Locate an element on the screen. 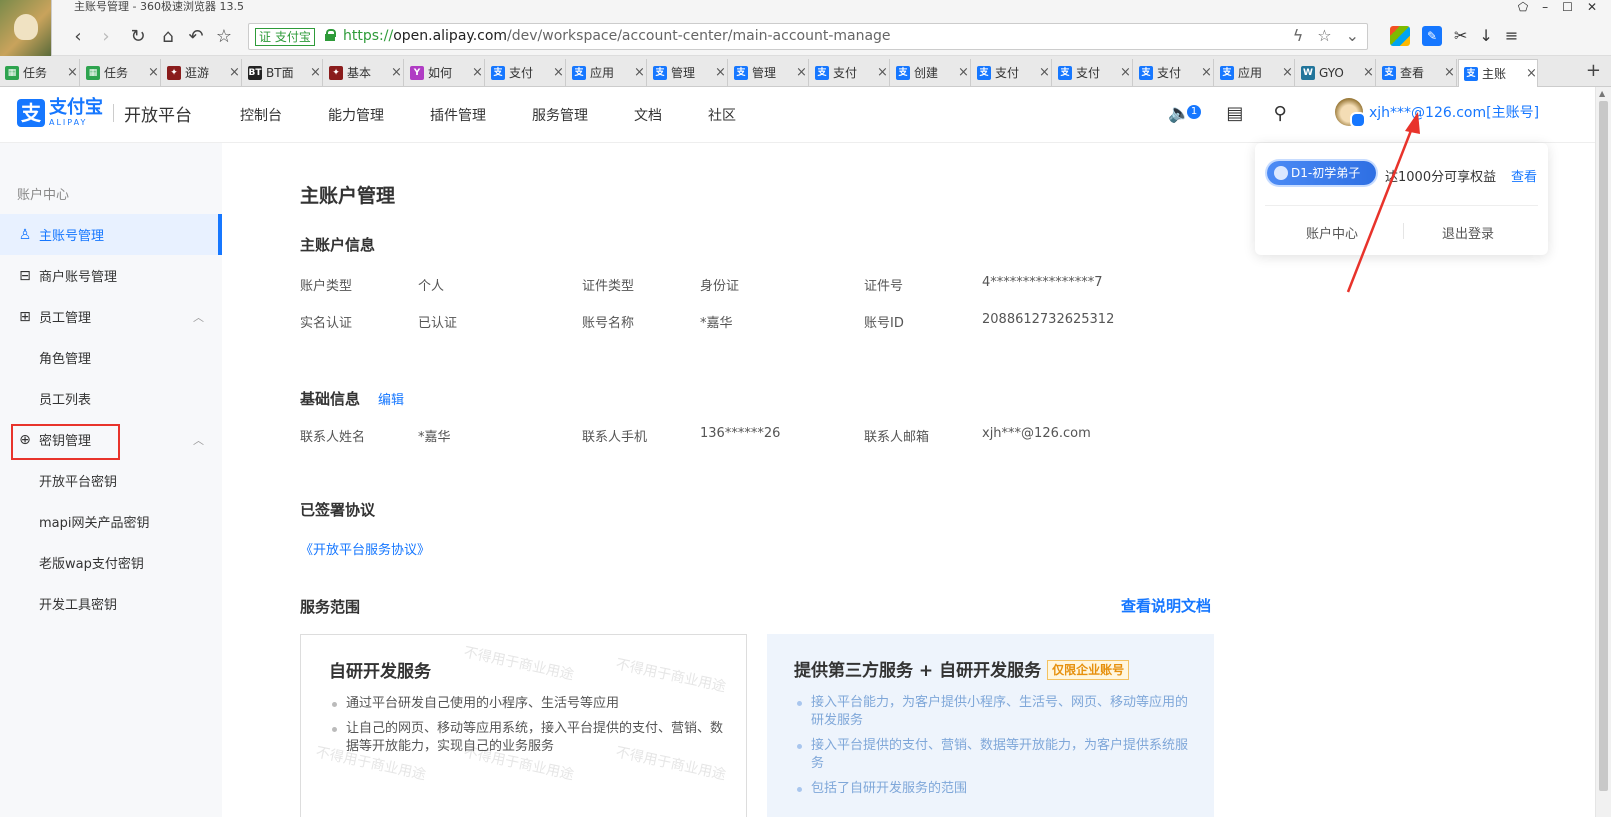 The image size is (1611, 817). favorite-star-icon: ☆ is located at coordinates (224, 37).